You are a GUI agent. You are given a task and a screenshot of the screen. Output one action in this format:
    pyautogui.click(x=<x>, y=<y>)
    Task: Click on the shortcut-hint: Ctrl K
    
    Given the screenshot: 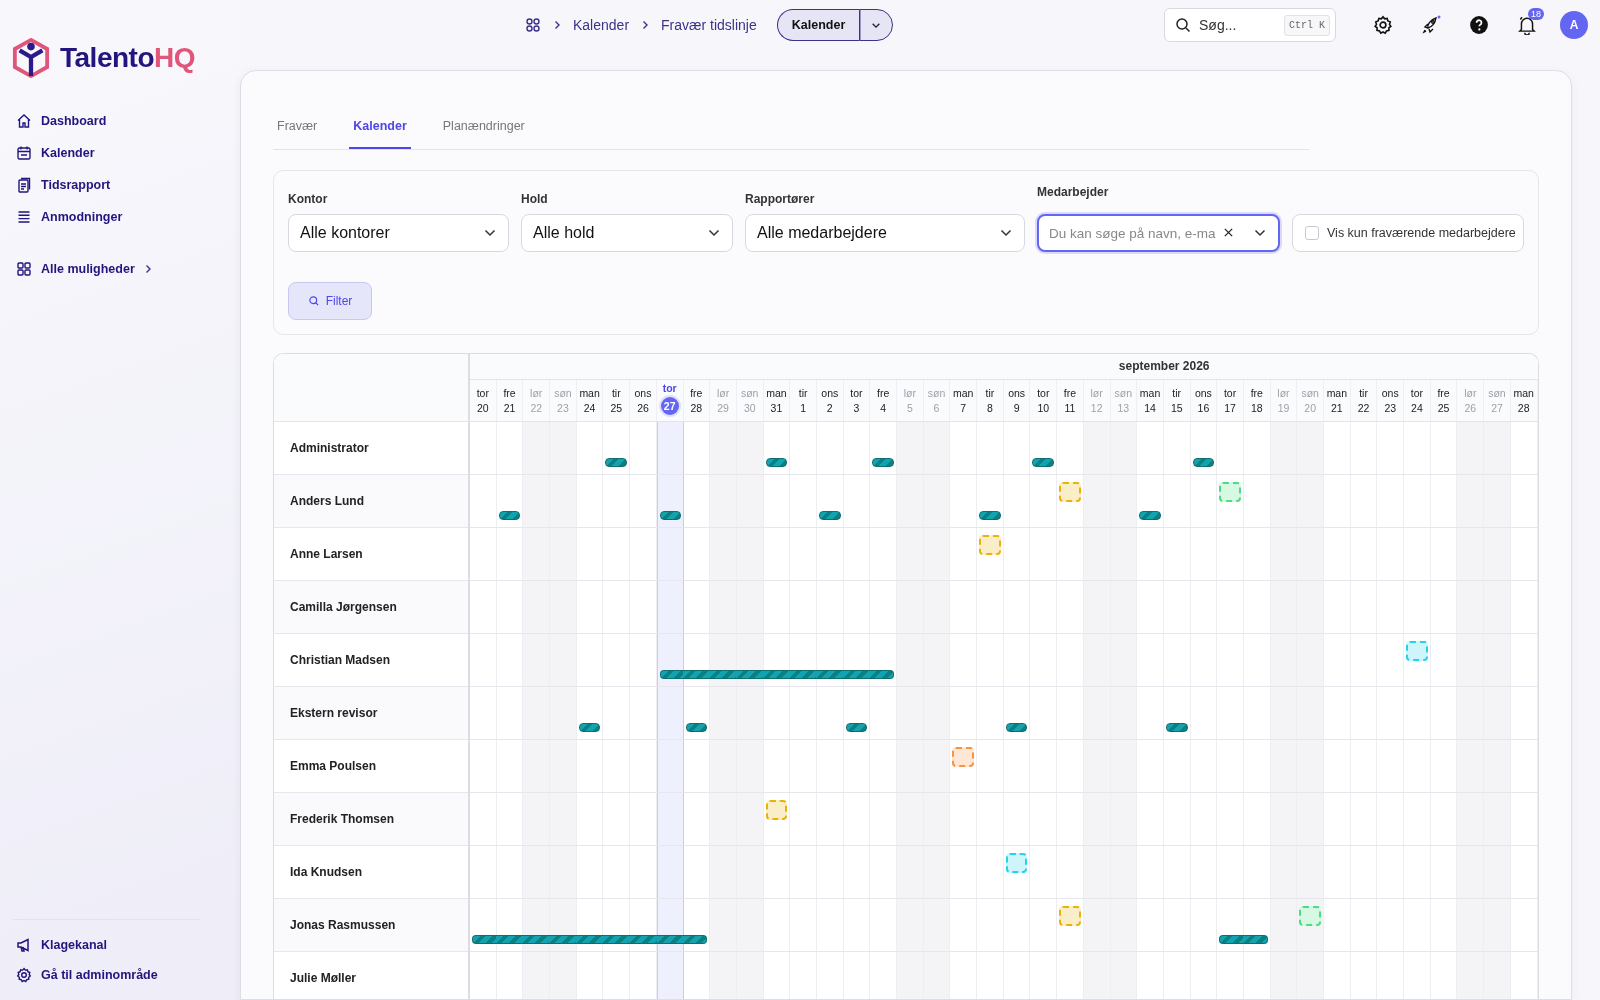 What is the action you would take?
    pyautogui.click(x=1307, y=25)
    